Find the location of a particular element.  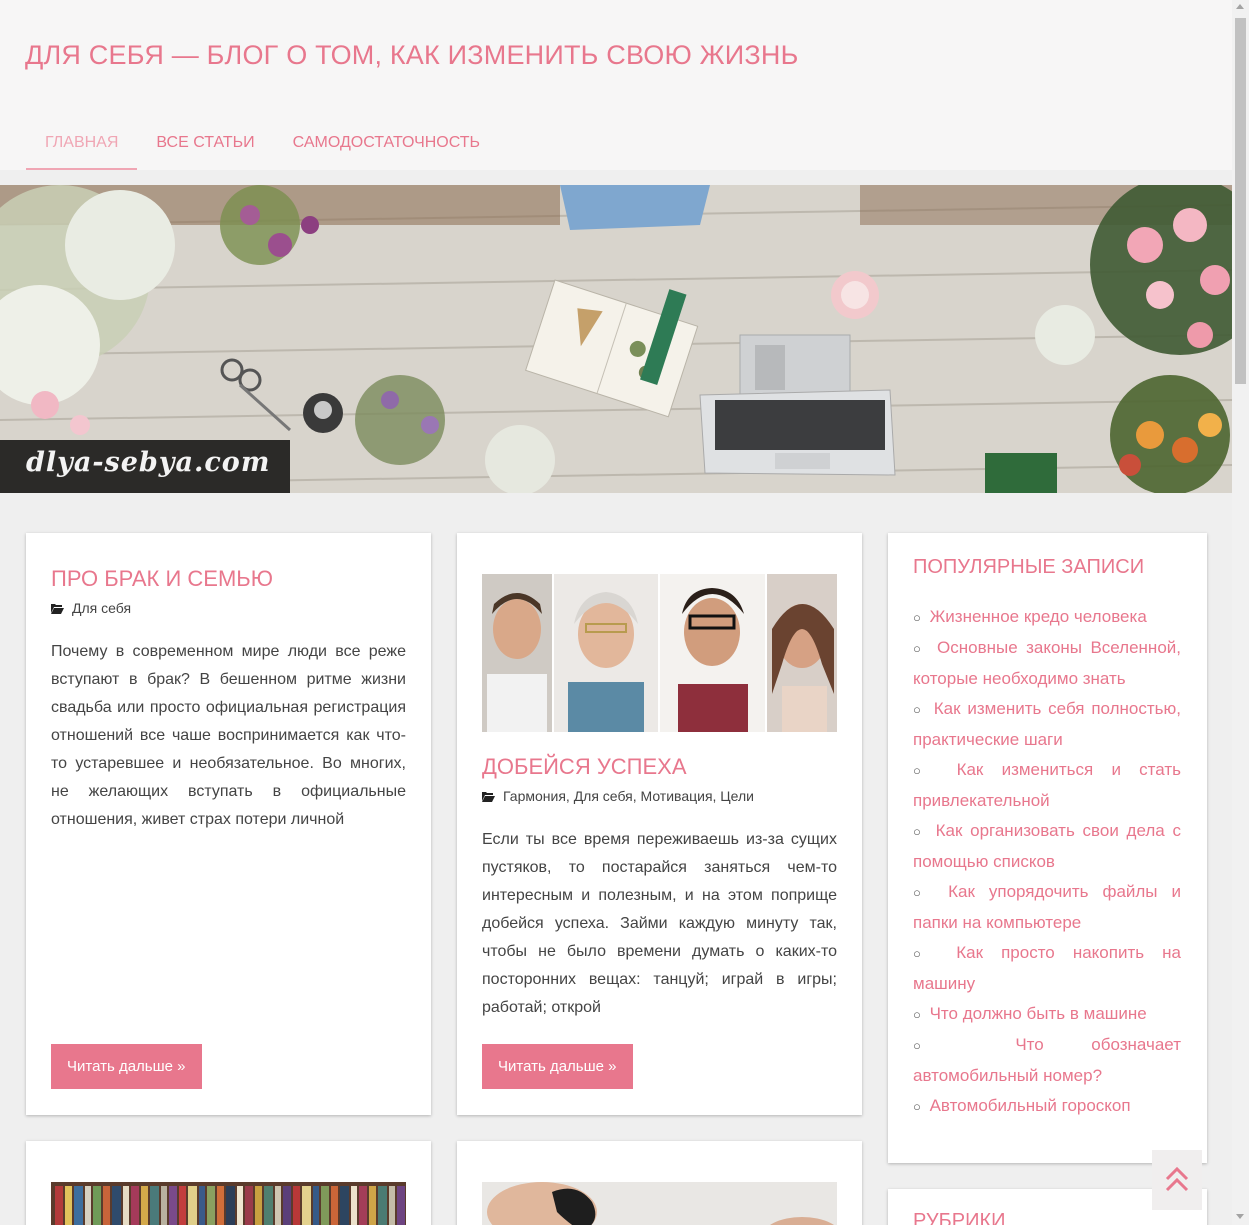

list-item: ○ Как измениться и стать привлекательной is located at coordinates (1047, 785).